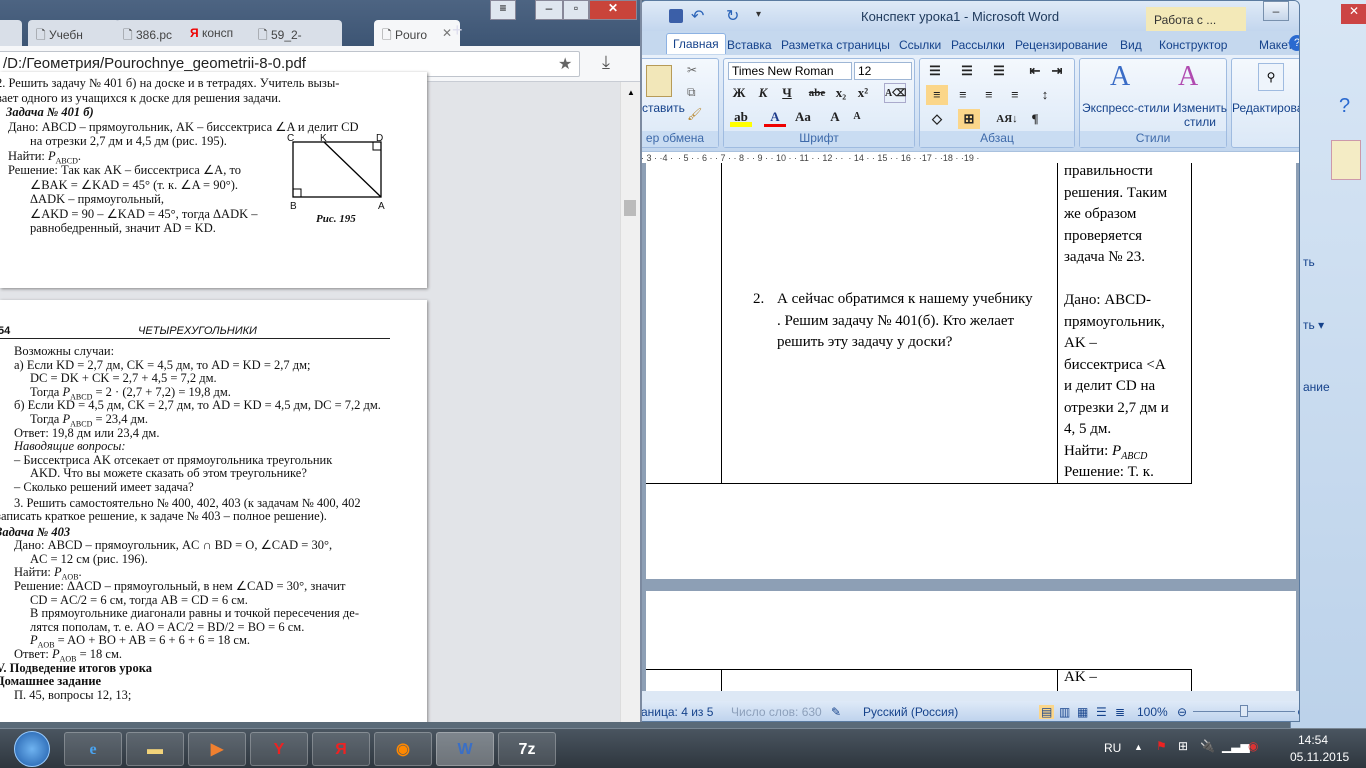 The height and width of the screenshot is (768, 1366). Describe the element at coordinates (787, 93) in the screenshot. I see `underline-button: Ч` at that location.